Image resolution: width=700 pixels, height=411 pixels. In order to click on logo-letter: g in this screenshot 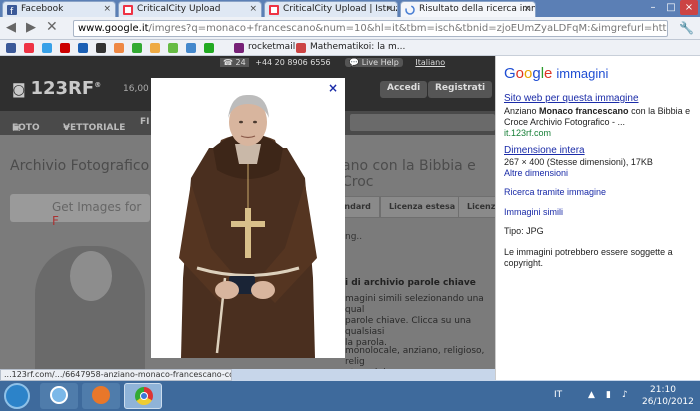, I will do `click(536, 73)`.